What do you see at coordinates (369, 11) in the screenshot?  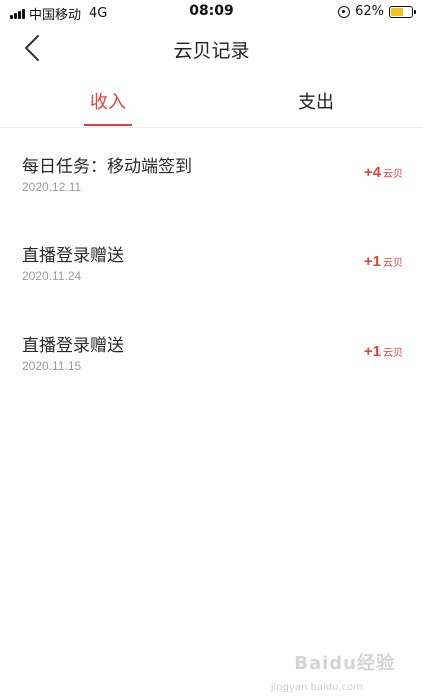 I see `battery-percent: 62%` at bounding box center [369, 11].